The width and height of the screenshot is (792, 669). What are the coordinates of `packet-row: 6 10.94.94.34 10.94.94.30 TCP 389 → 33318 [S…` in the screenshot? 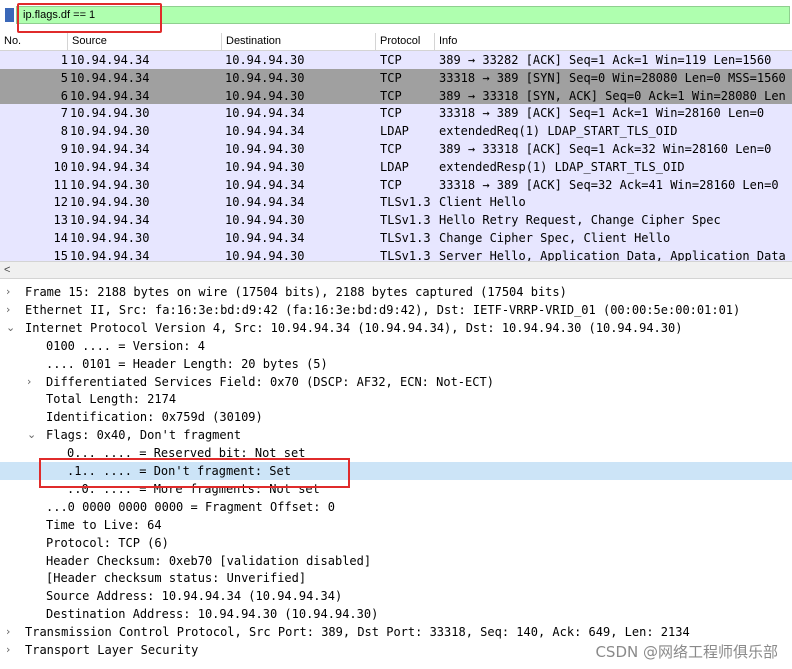 It's located at (396, 95).